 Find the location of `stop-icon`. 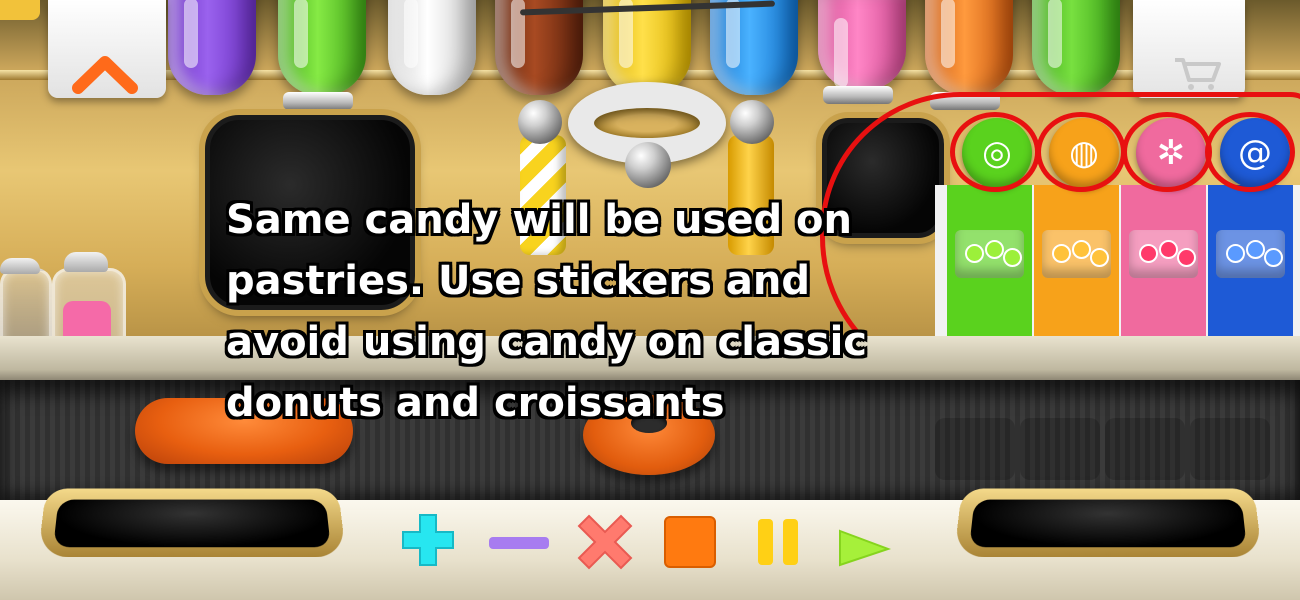

stop-icon is located at coordinates (690, 542).